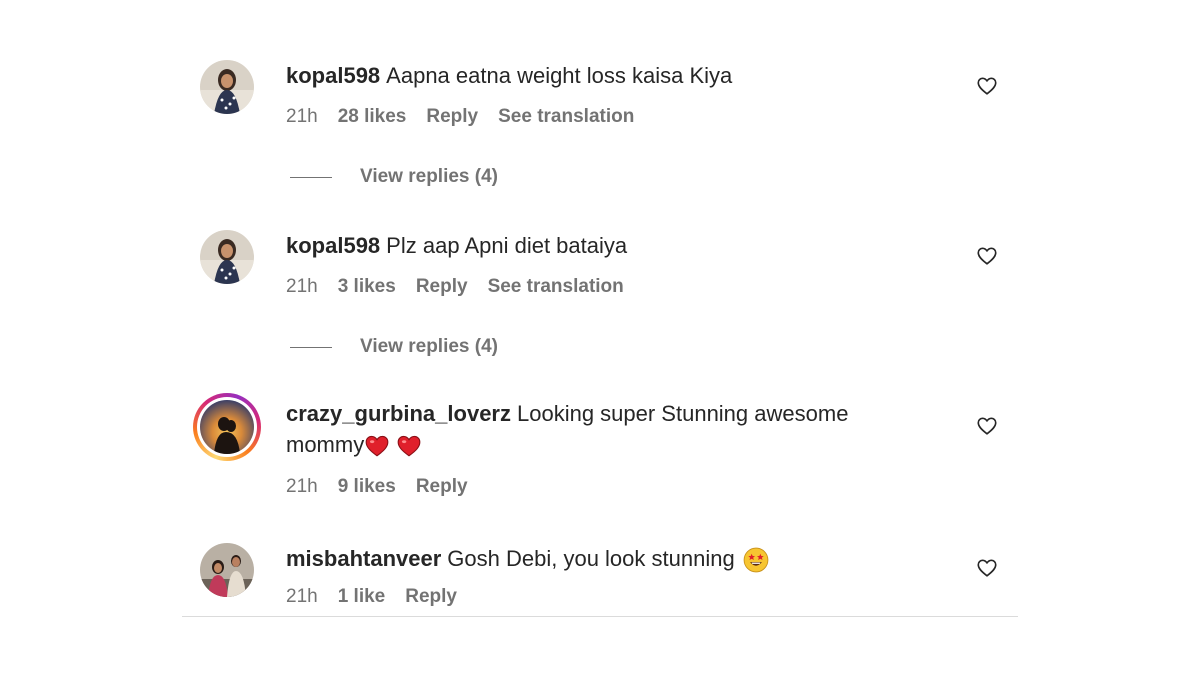 This screenshot has width=1200, height=675. I want to click on comment-text: Gosh Debi, you look stunning, so click(591, 558).